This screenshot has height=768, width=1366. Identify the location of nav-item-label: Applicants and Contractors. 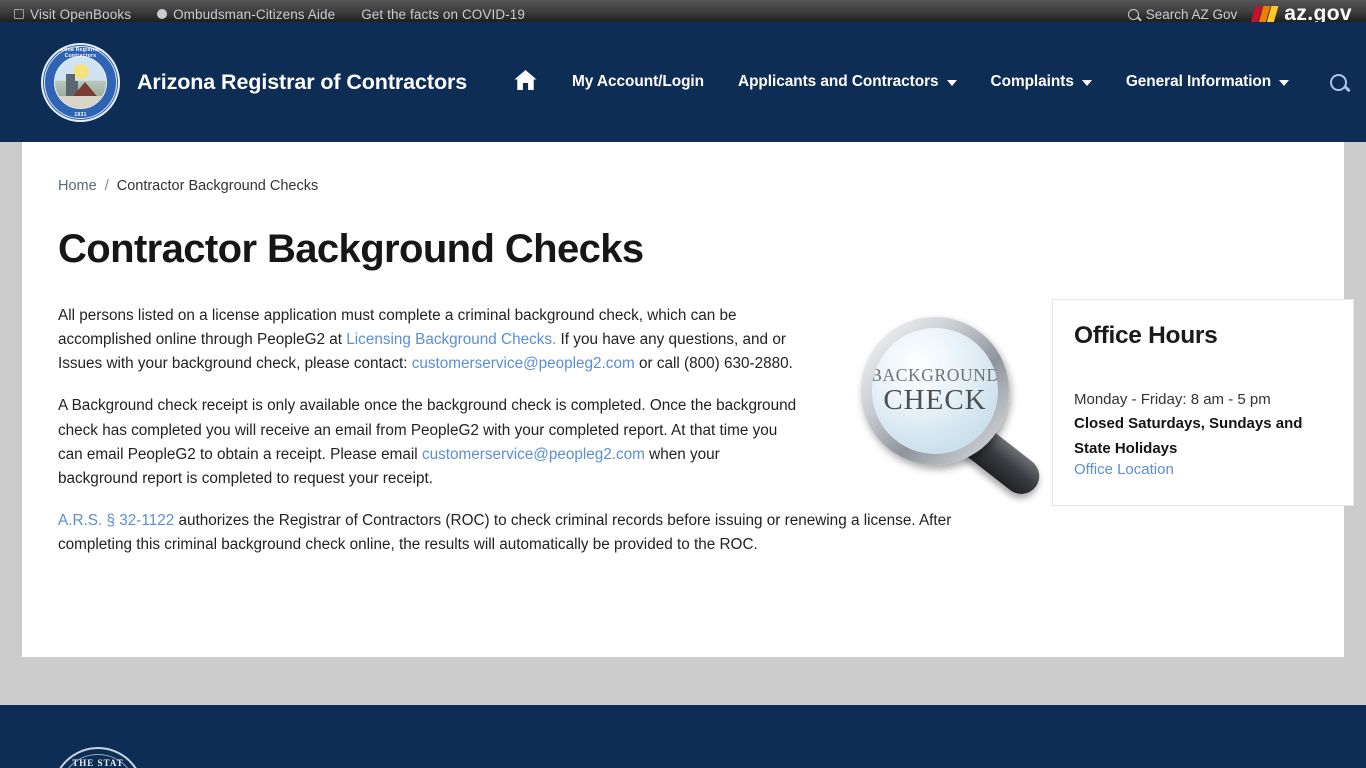
(838, 81).